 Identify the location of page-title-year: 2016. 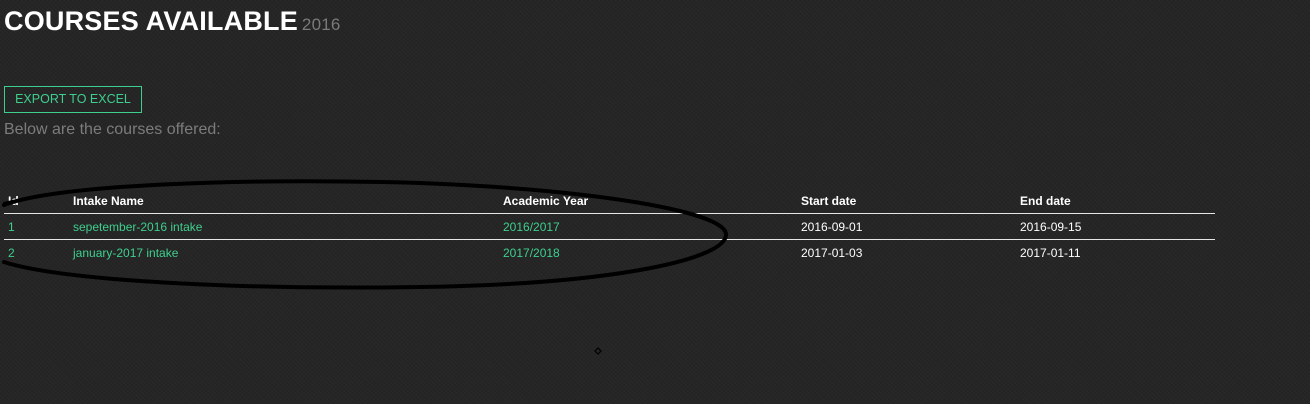
(321, 24).